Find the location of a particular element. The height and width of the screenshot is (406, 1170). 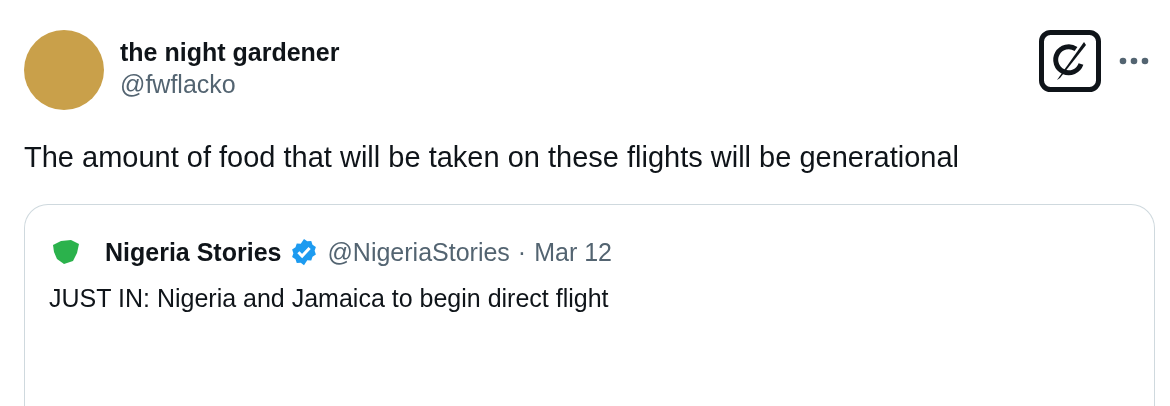

quoted-tweet-date: Mar 12 is located at coordinates (573, 252).